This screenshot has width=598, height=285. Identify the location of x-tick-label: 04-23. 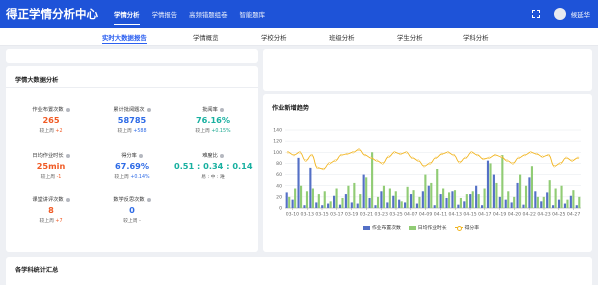
(543, 215).